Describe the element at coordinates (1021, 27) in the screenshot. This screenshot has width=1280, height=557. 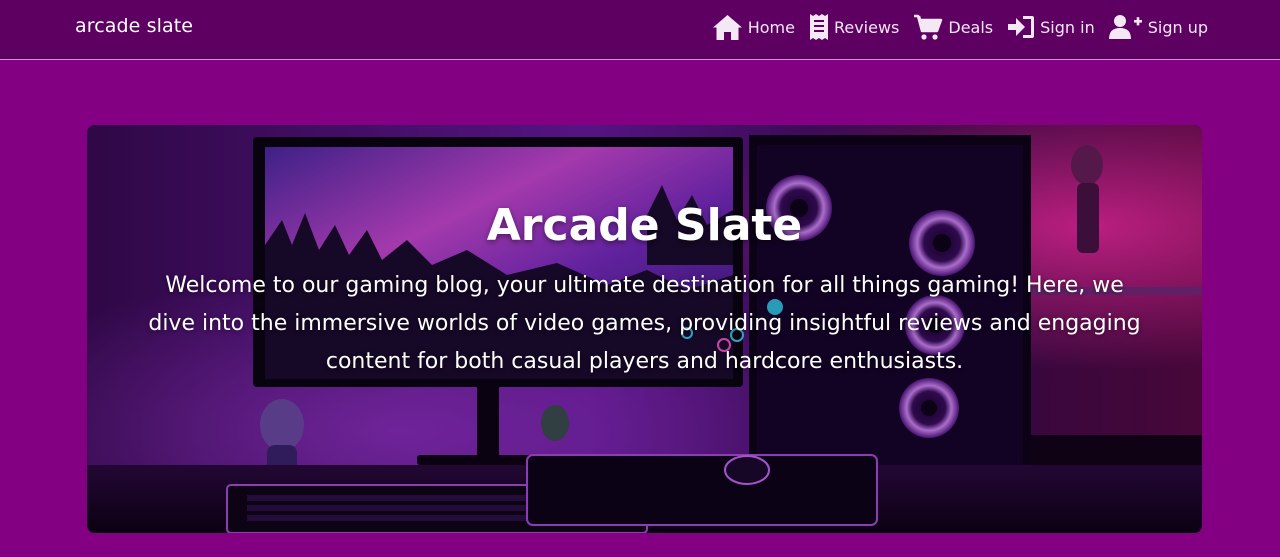
I see `sign-in-icon` at that location.